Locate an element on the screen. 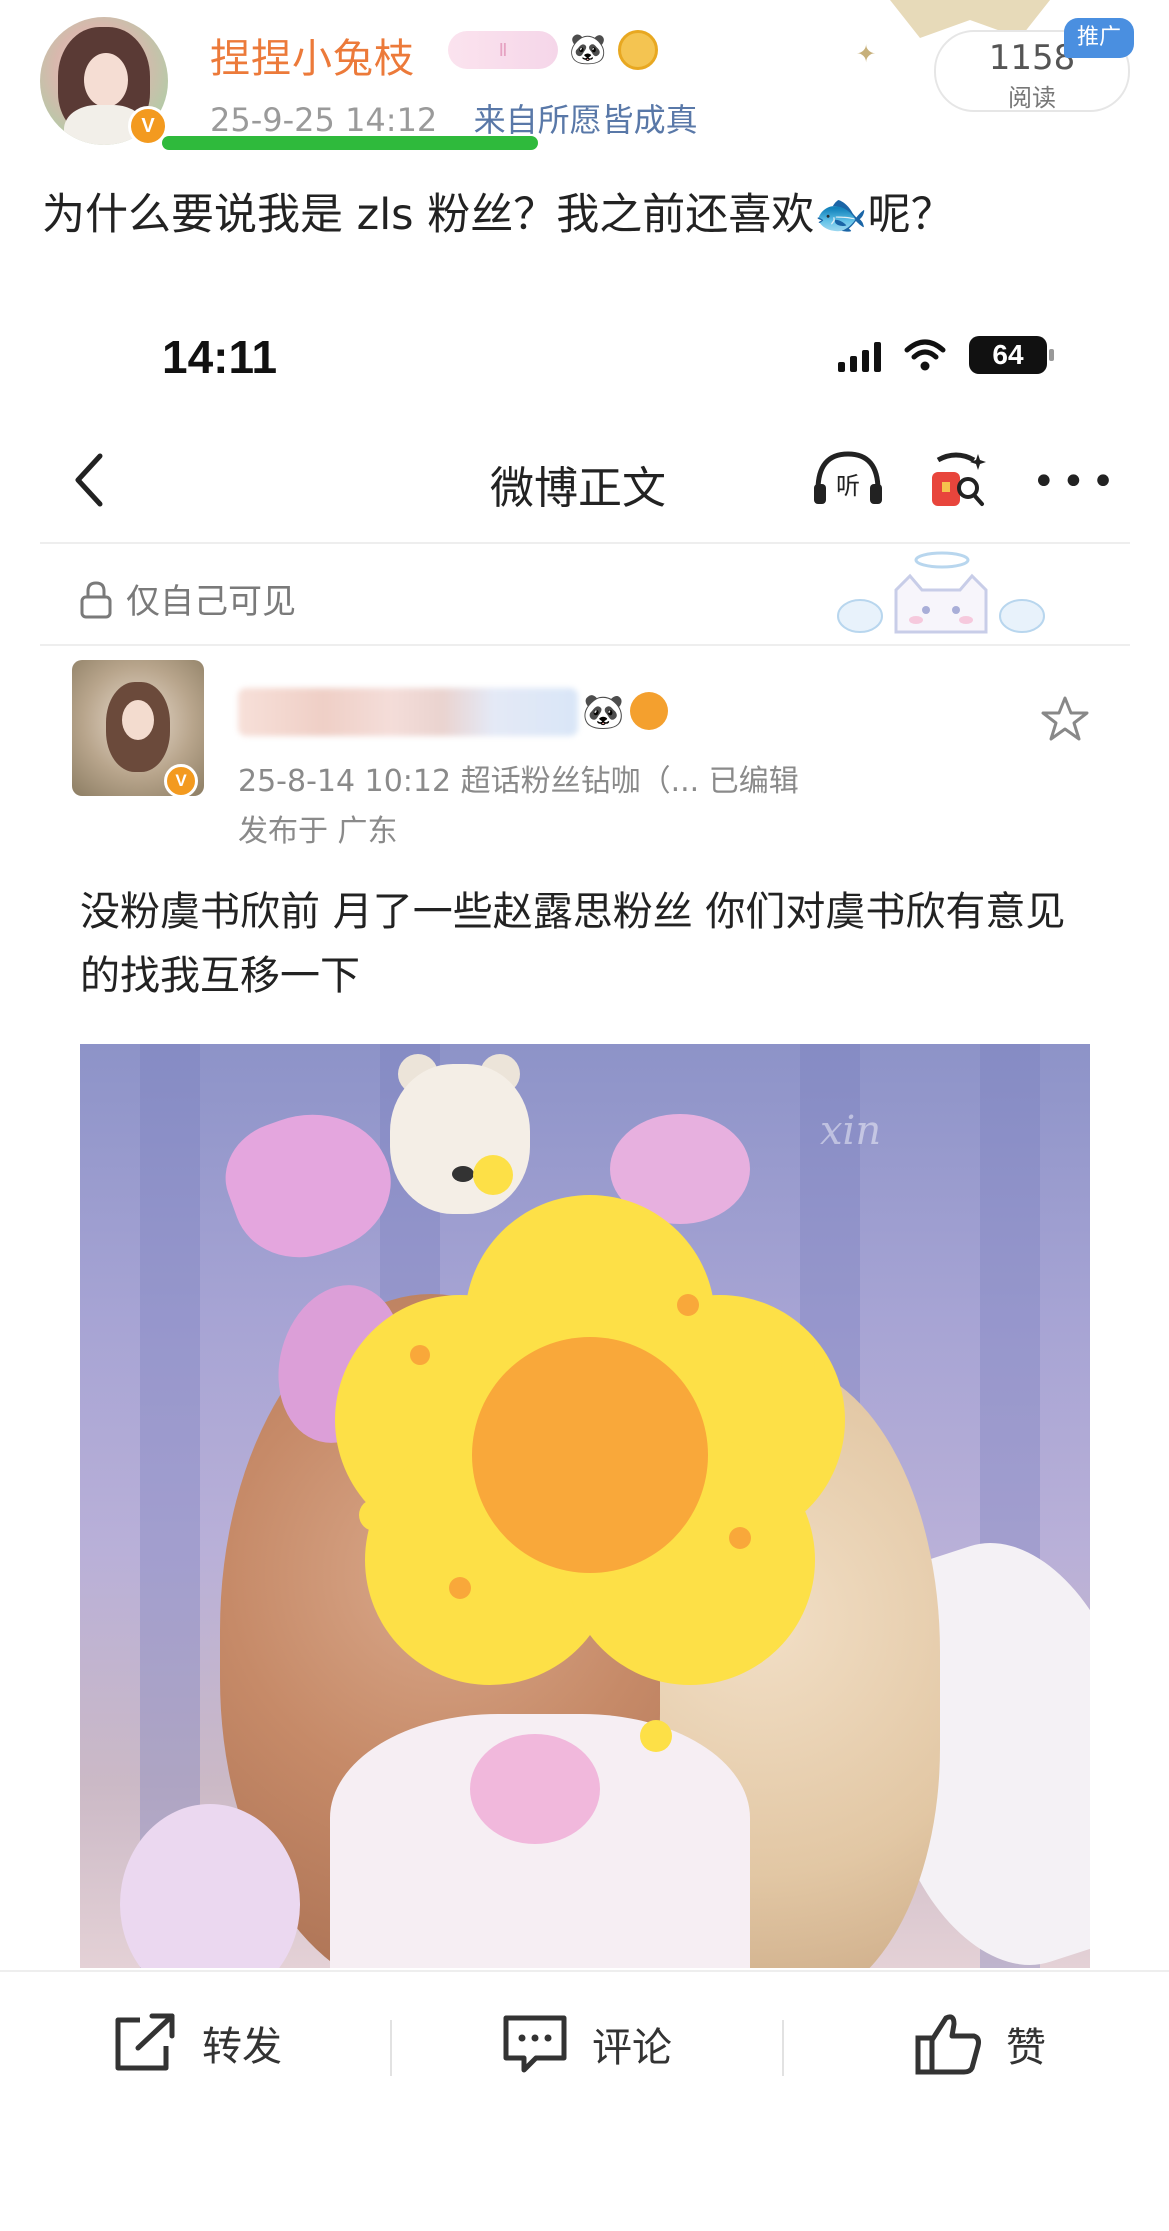 The height and width of the screenshot is (2231, 1169). visibility-divider is located at coordinates (585, 645).